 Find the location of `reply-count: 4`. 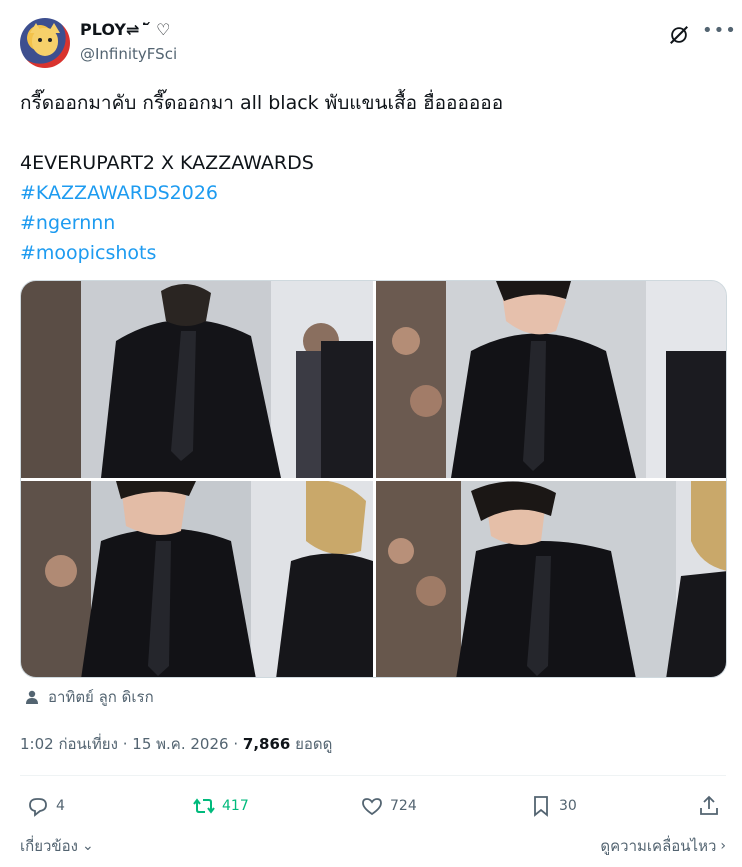

reply-count: 4 is located at coordinates (60, 806).